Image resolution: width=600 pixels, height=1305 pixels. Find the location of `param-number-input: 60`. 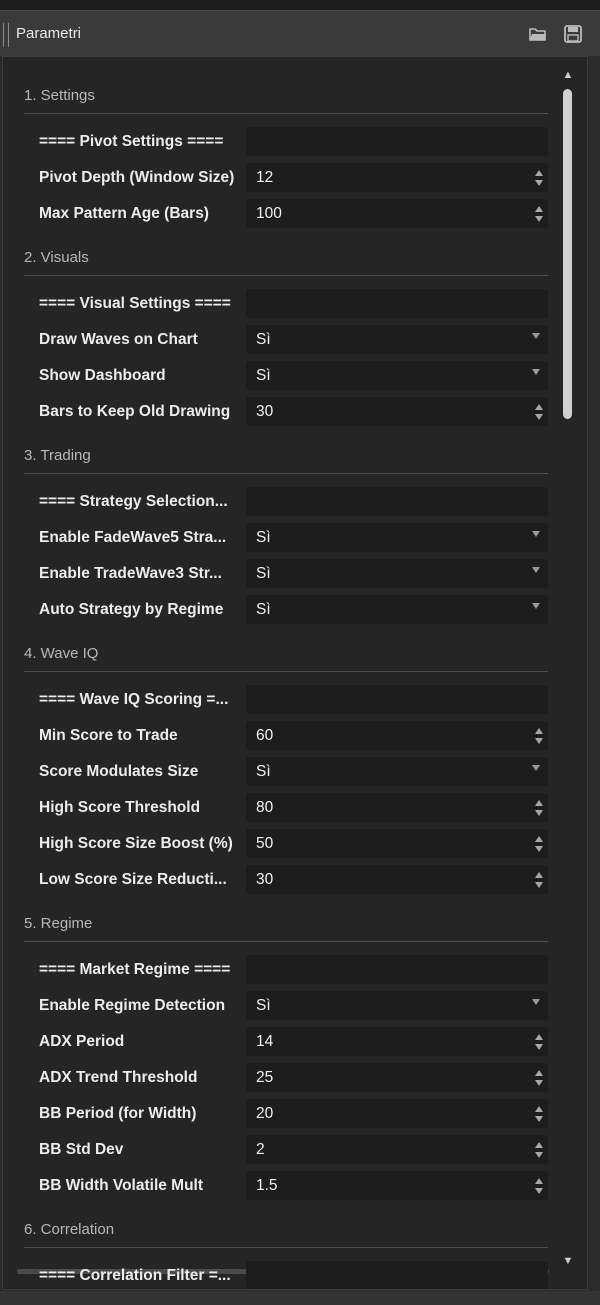

param-number-input: 60 is located at coordinates (397, 735).